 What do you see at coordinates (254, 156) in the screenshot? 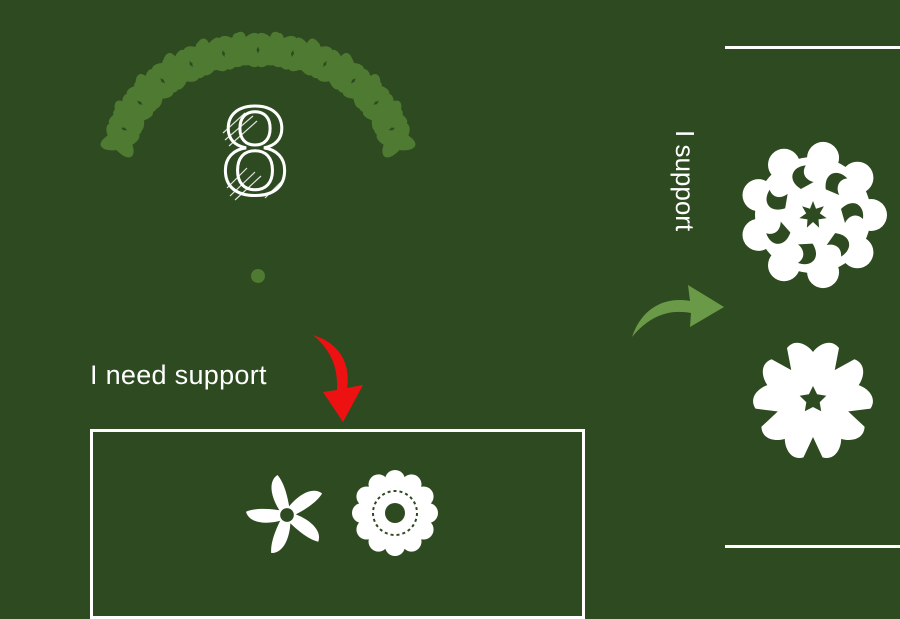
I see `numeral-hatch-shading` at bounding box center [254, 156].